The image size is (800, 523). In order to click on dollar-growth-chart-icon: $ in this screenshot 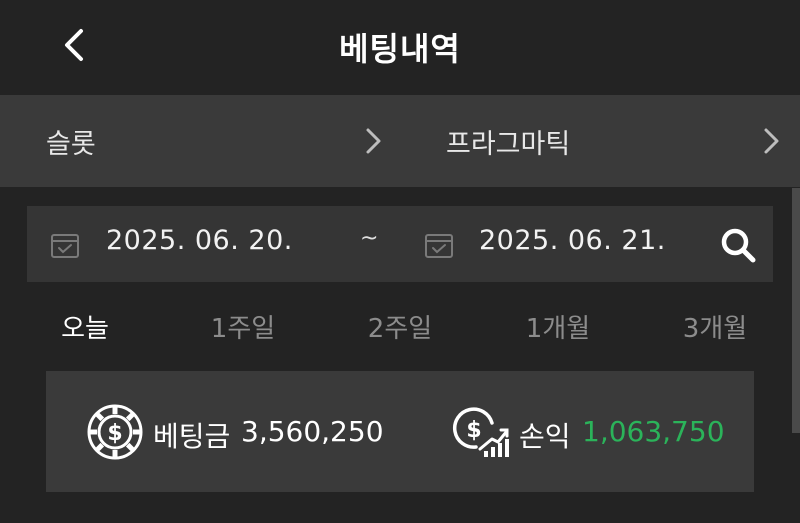, I will do `click(480, 432)`.